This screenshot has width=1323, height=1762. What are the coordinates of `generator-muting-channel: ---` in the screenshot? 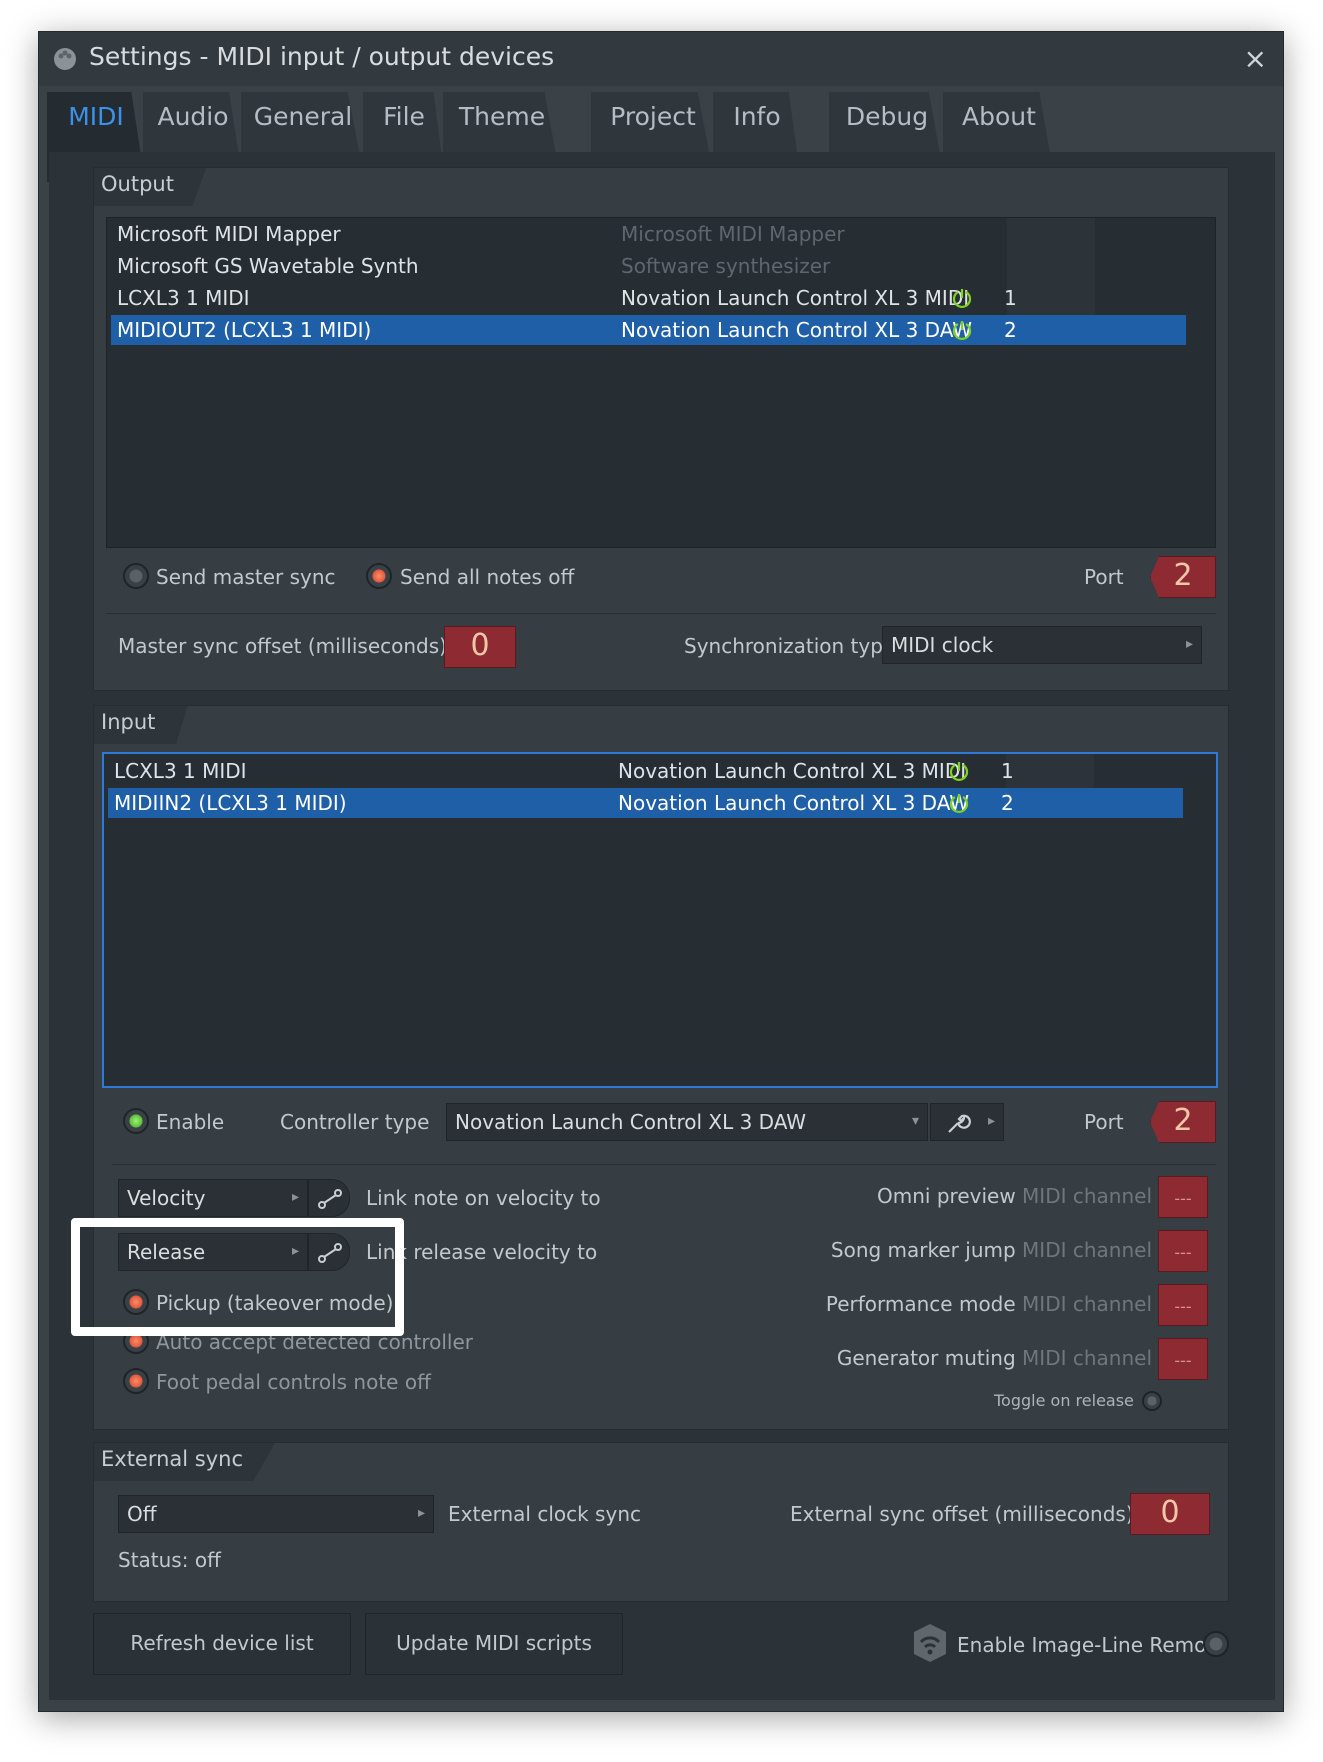 It's located at (1183, 1359).